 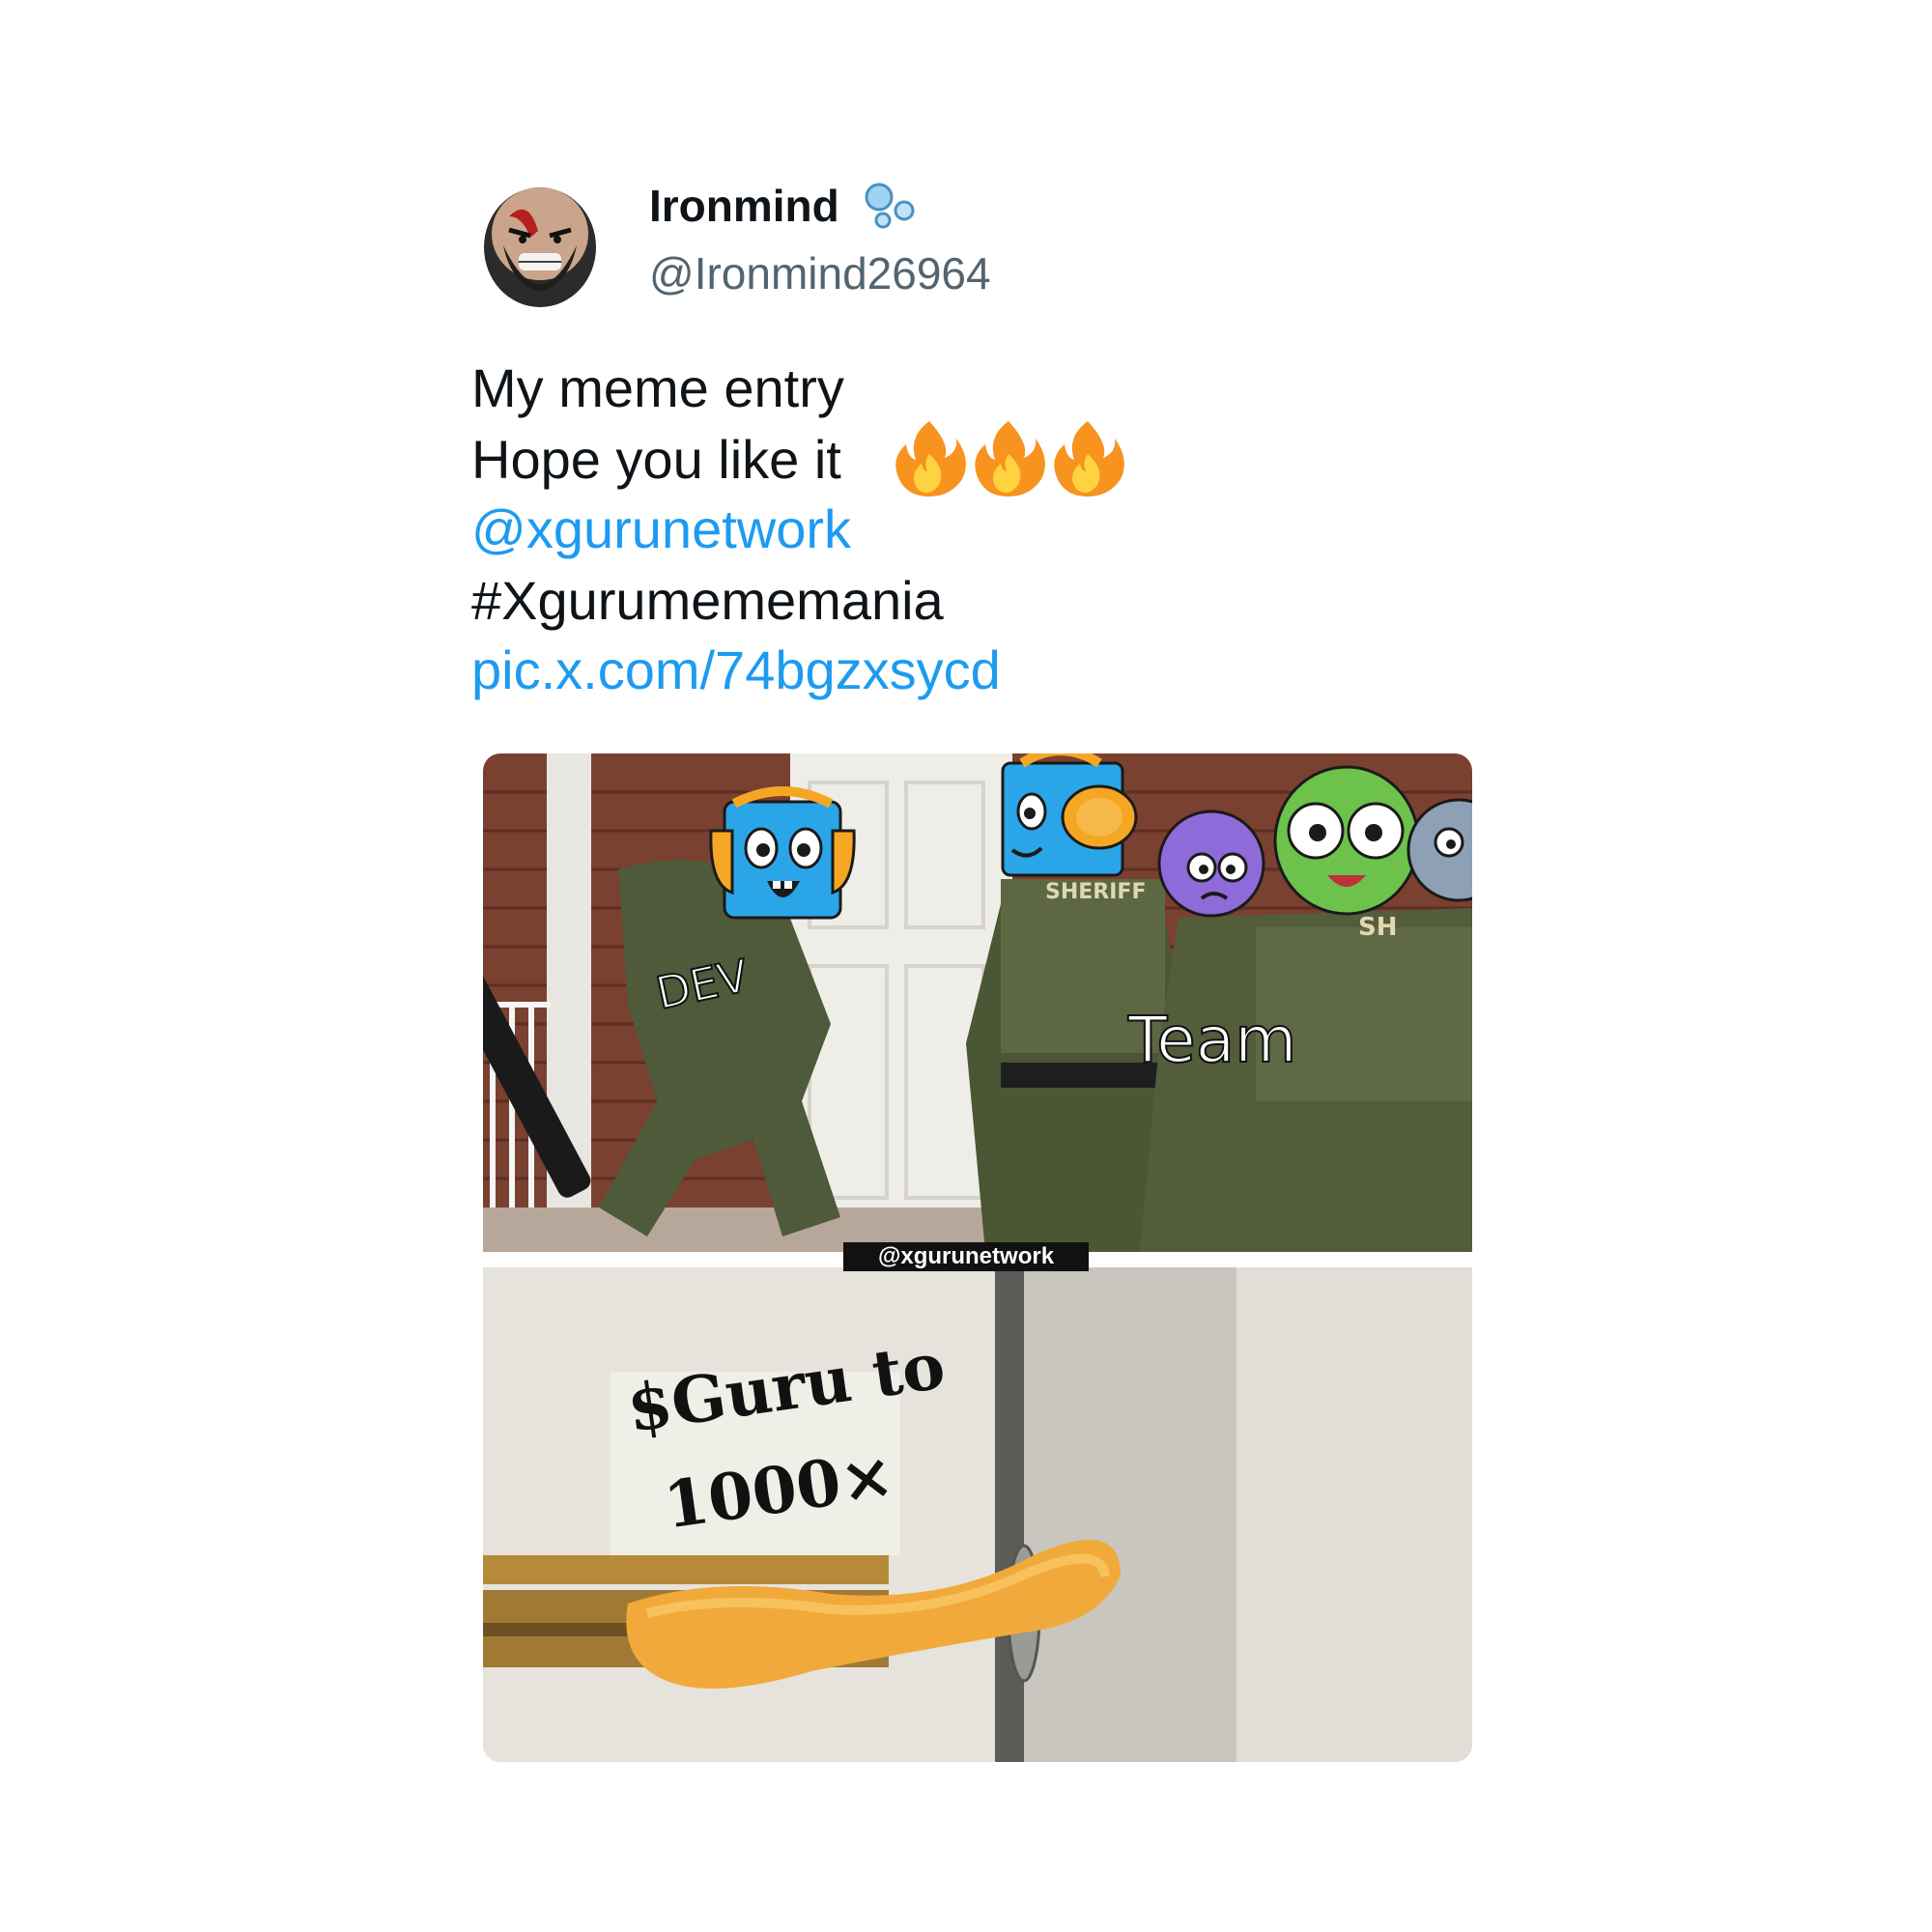 What do you see at coordinates (1212, 1040) in the screenshot?
I see `label-team: Team` at bounding box center [1212, 1040].